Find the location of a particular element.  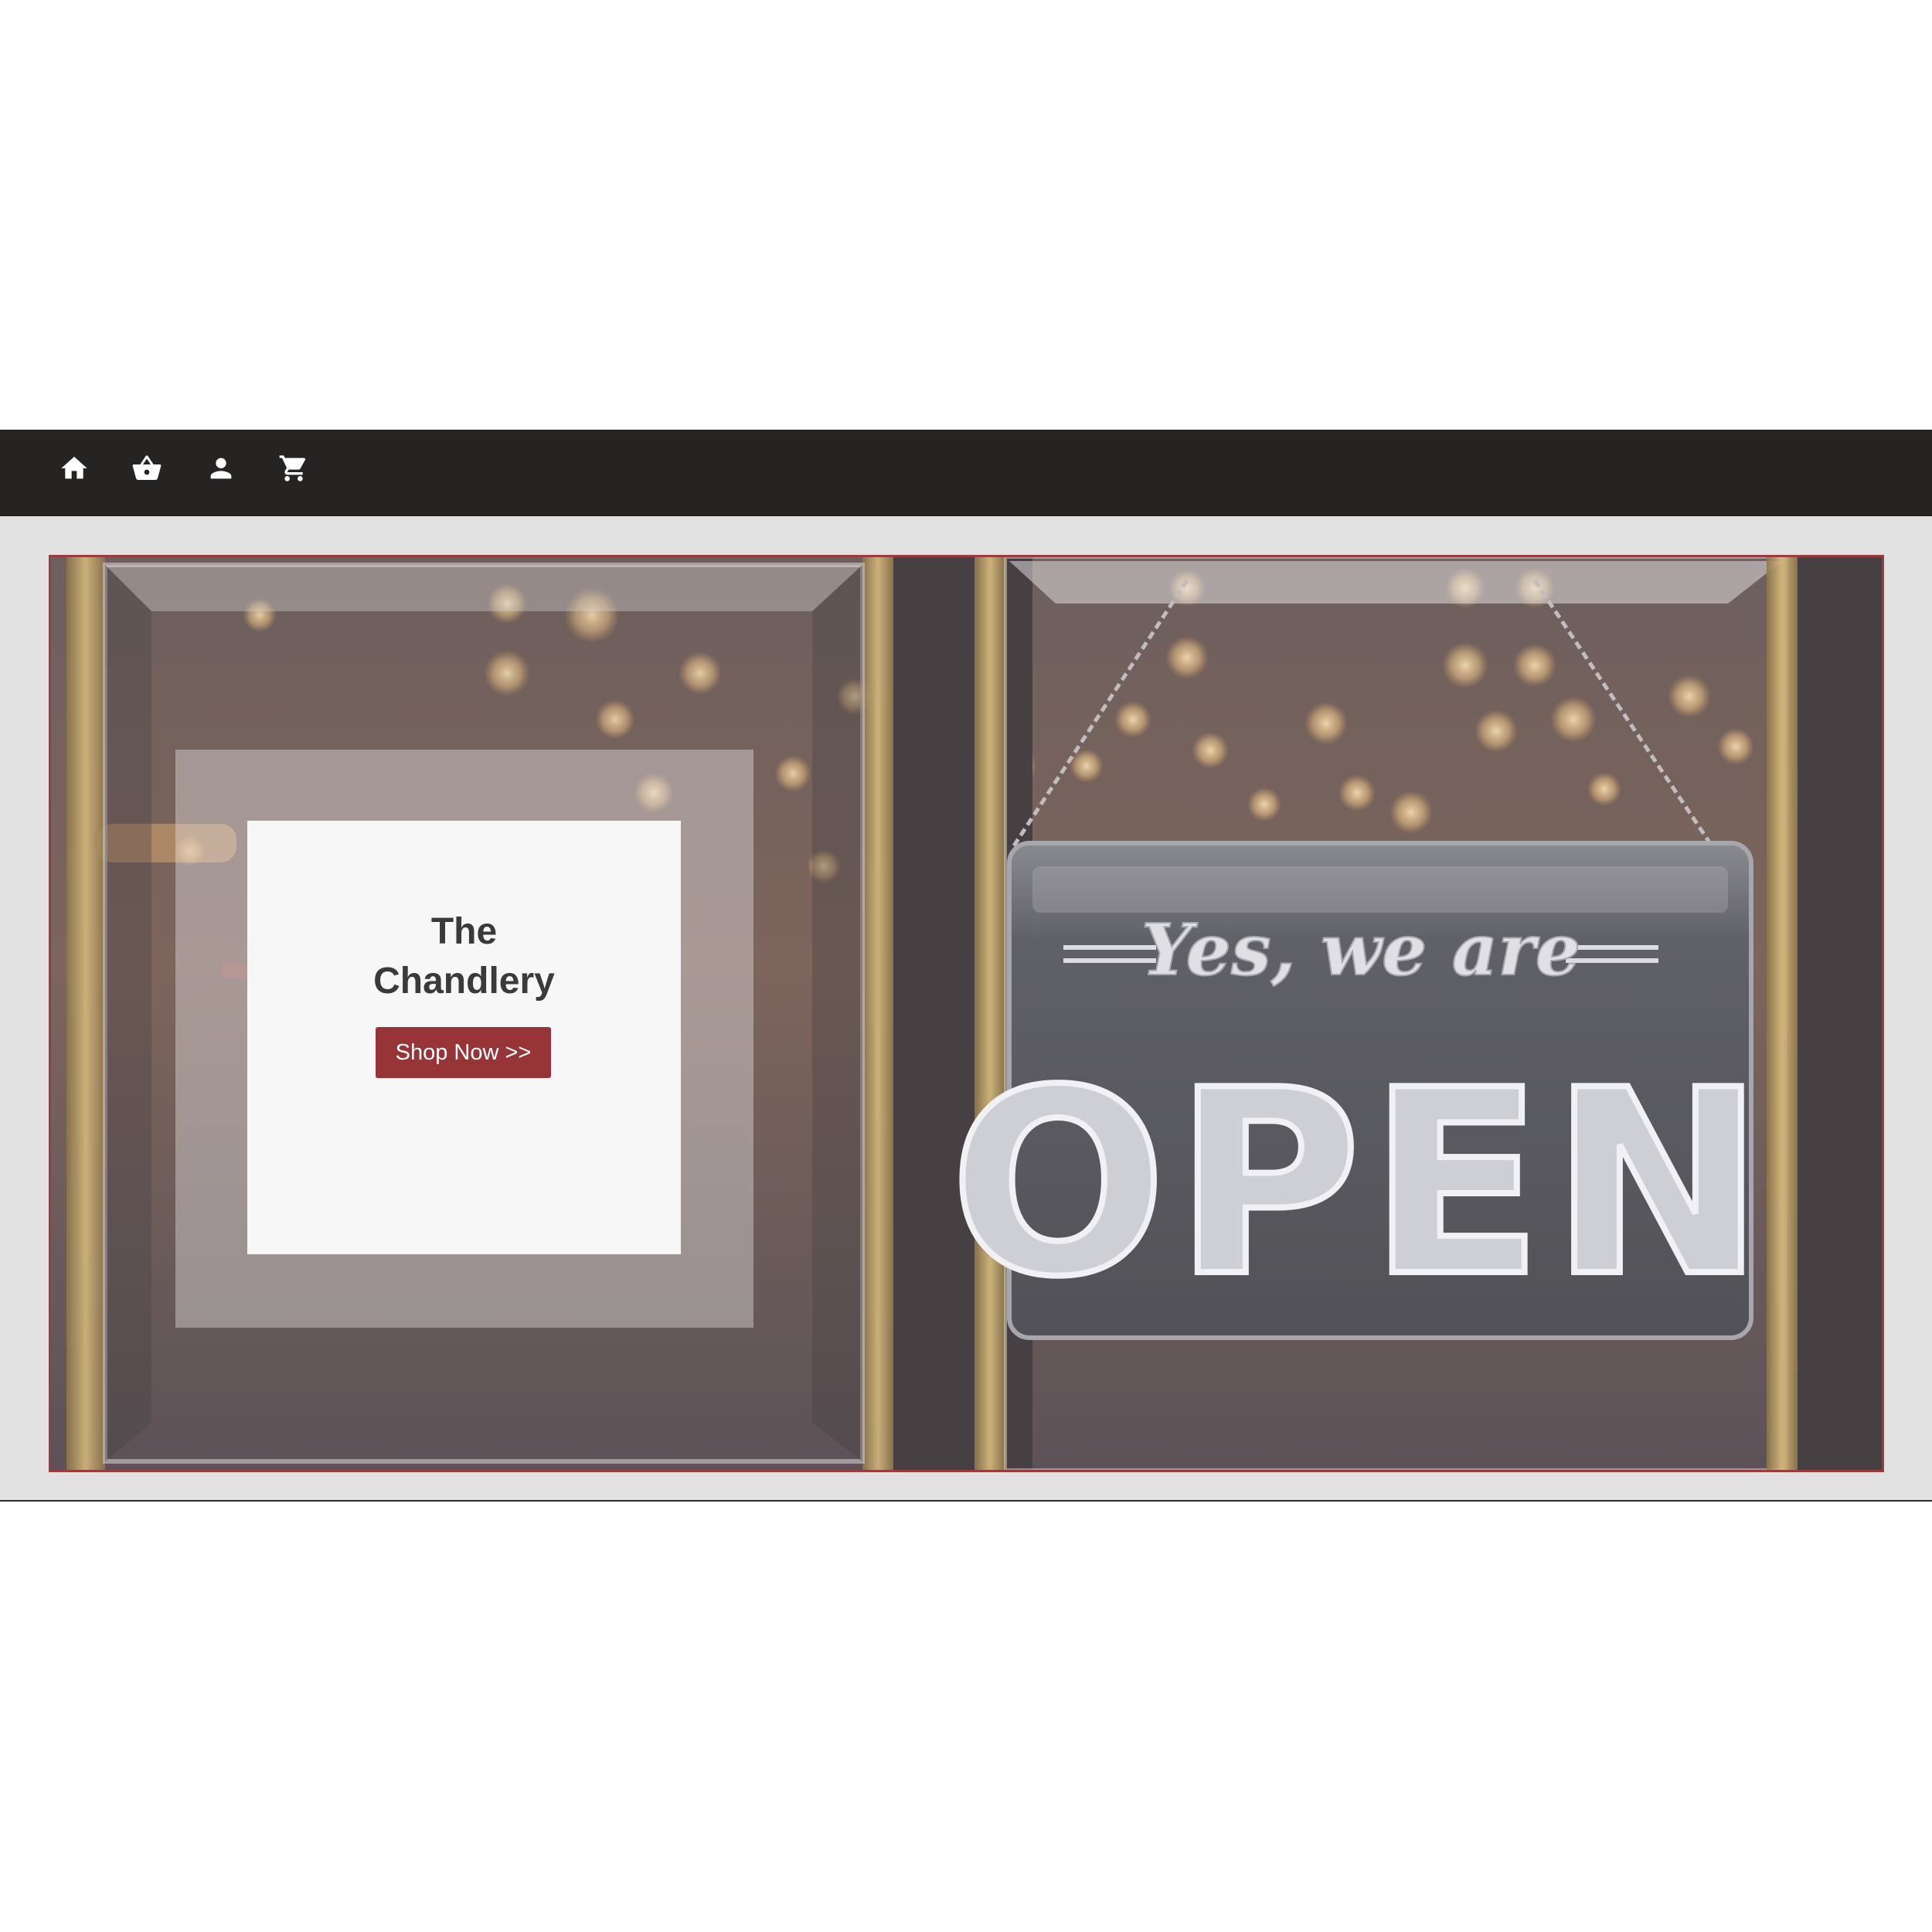

user-icon is located at coordinates (221, 468).